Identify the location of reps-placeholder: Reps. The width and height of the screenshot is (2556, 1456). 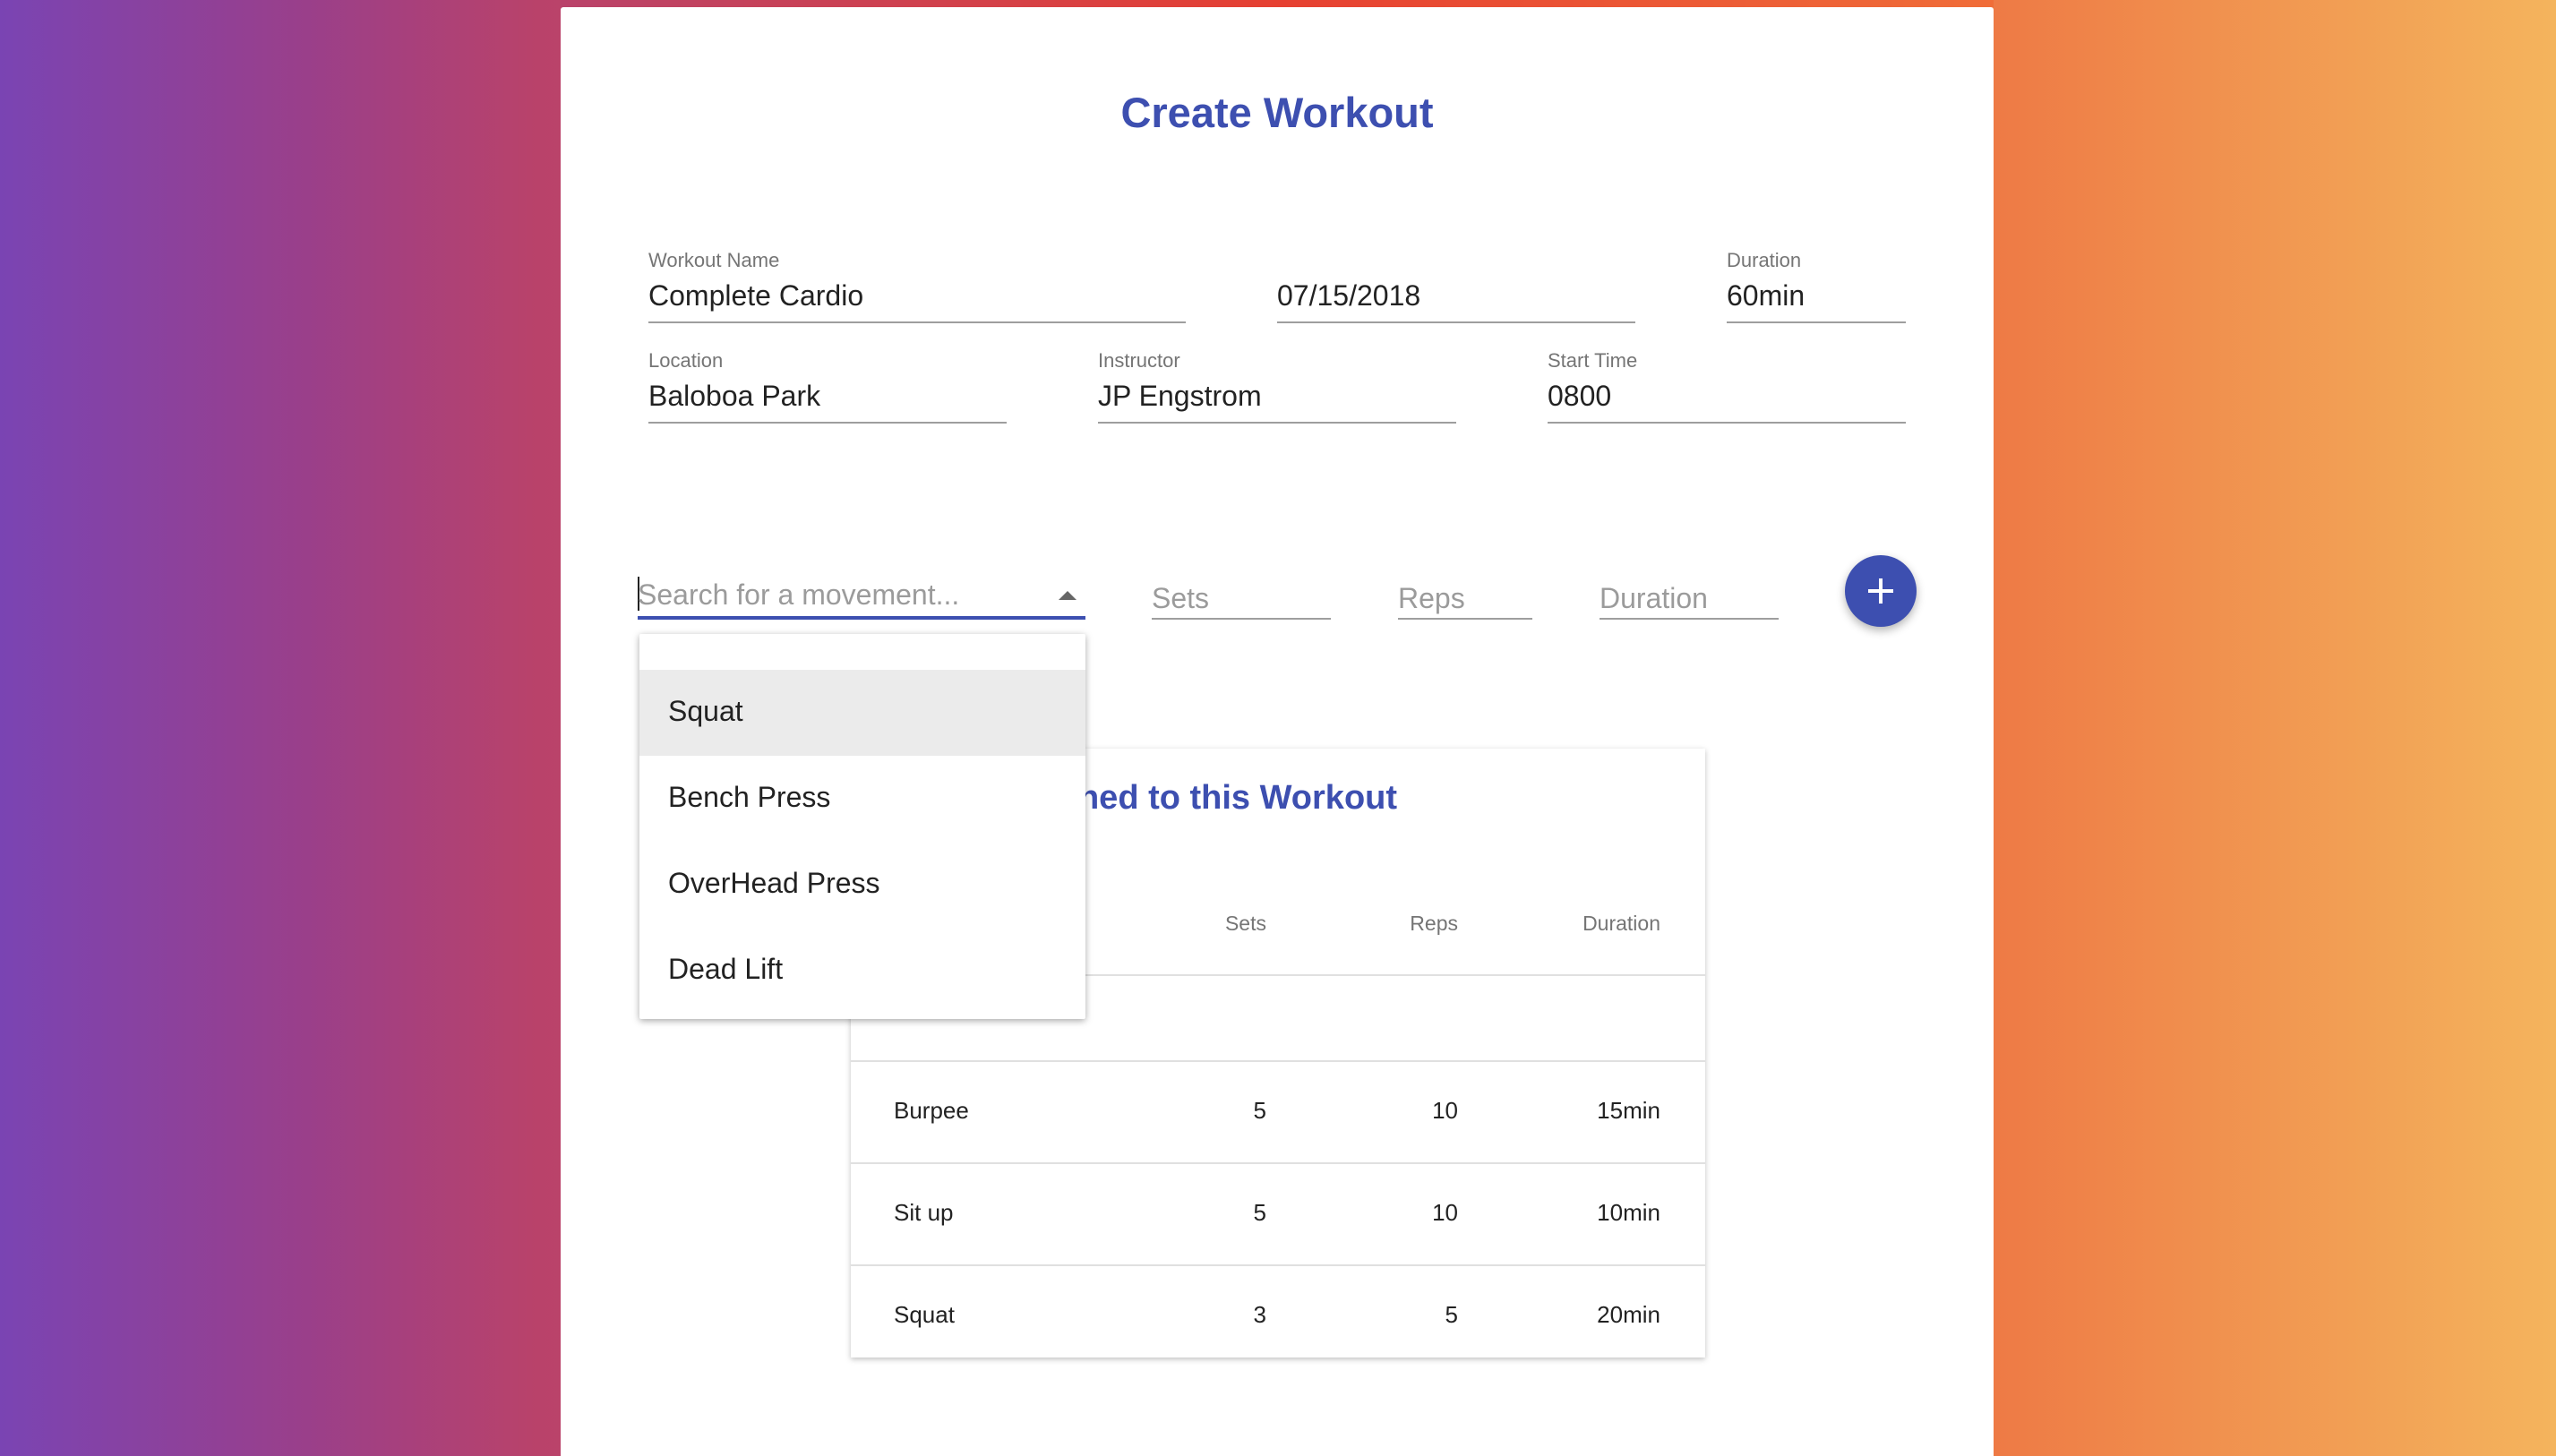
(1431, 598).